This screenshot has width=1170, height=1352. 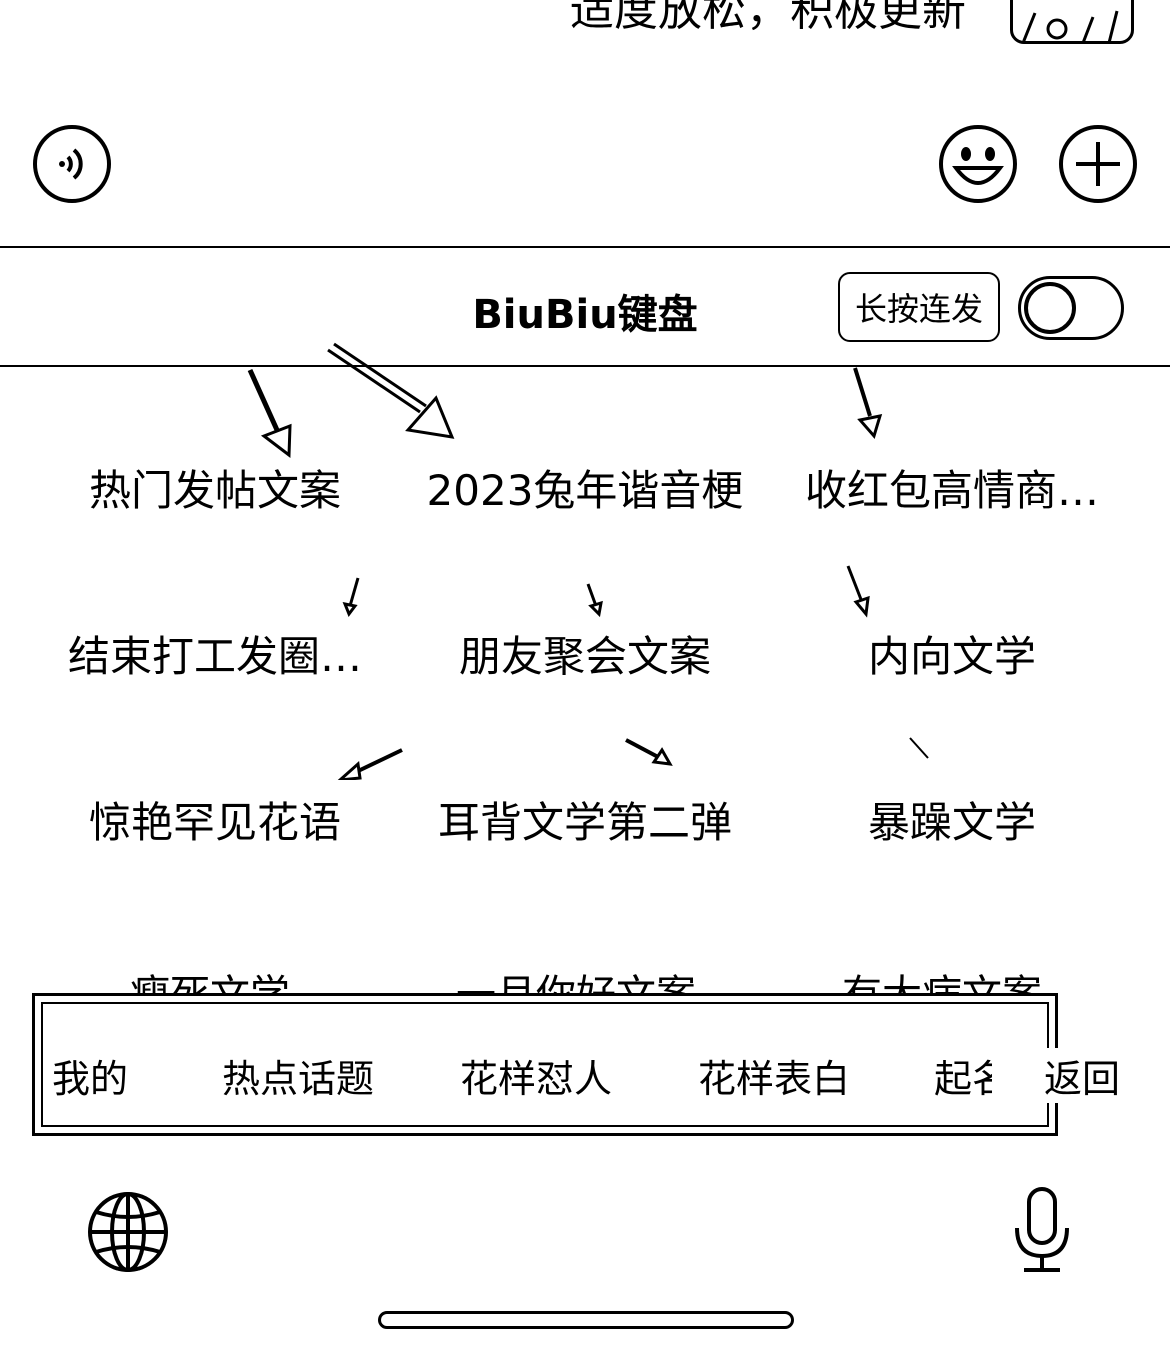 I want to click on tab-fancy-roasts: 花样怼人, so click(x=536, y=1075).